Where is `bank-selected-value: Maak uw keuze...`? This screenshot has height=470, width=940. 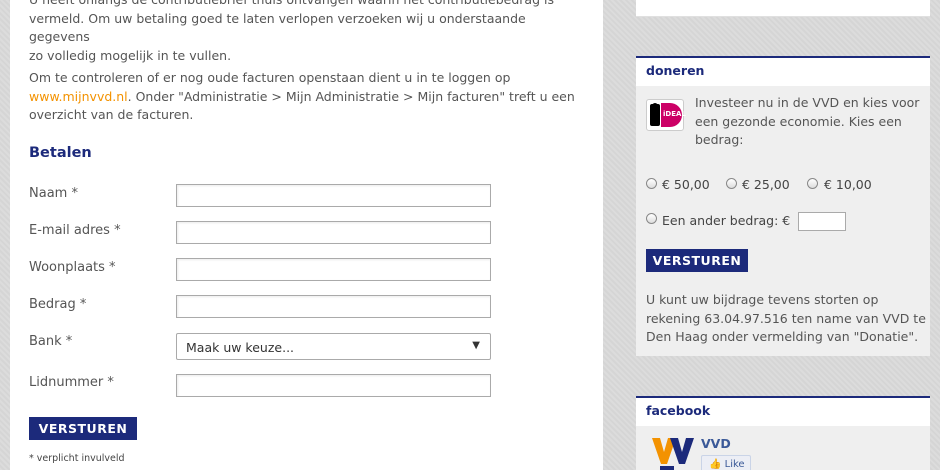 bank-selected-value: Maak uw keuze... is located at coordinates (240, 347).